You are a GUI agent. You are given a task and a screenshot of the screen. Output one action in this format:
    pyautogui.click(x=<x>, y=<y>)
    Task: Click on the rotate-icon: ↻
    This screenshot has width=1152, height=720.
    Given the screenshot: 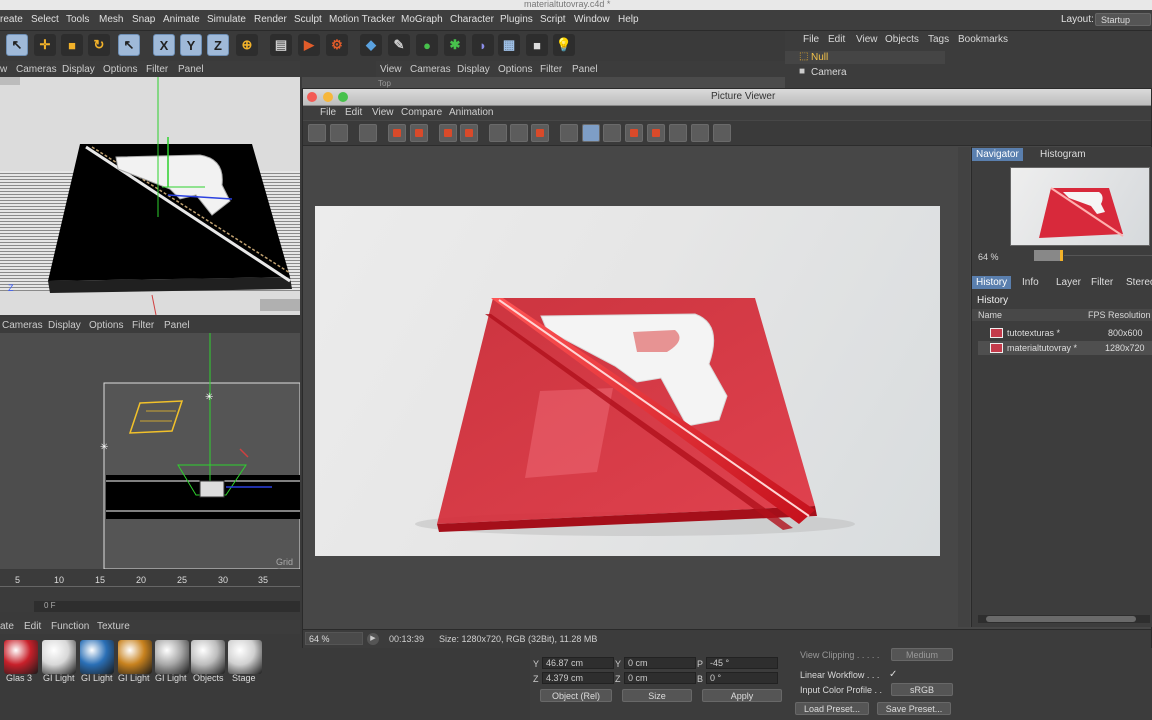 What is the action you would take?
    pyautogui.click(x=99, y=45)
    